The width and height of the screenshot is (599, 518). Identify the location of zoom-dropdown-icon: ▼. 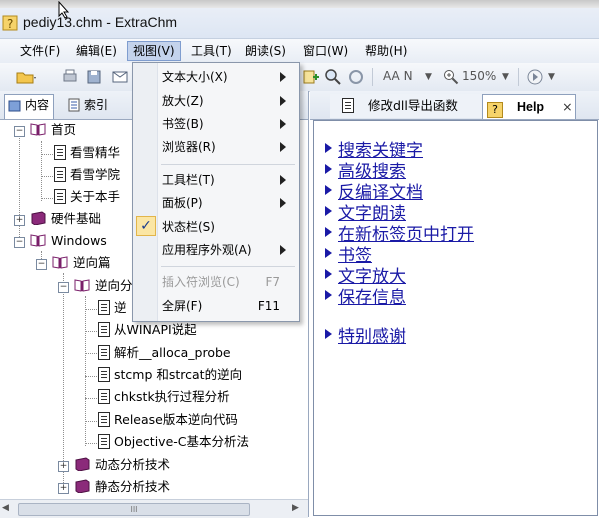
(505, 77).